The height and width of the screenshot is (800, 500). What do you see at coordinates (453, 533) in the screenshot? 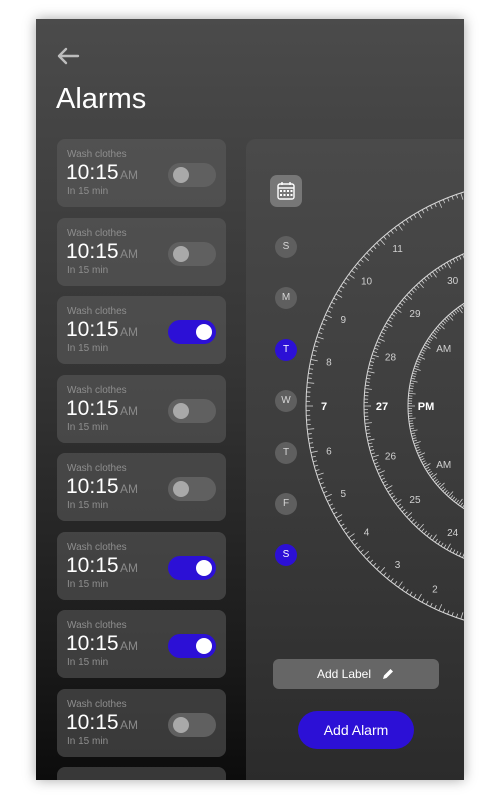
I see `dial-label: 24` at bounding box center [453, 533].